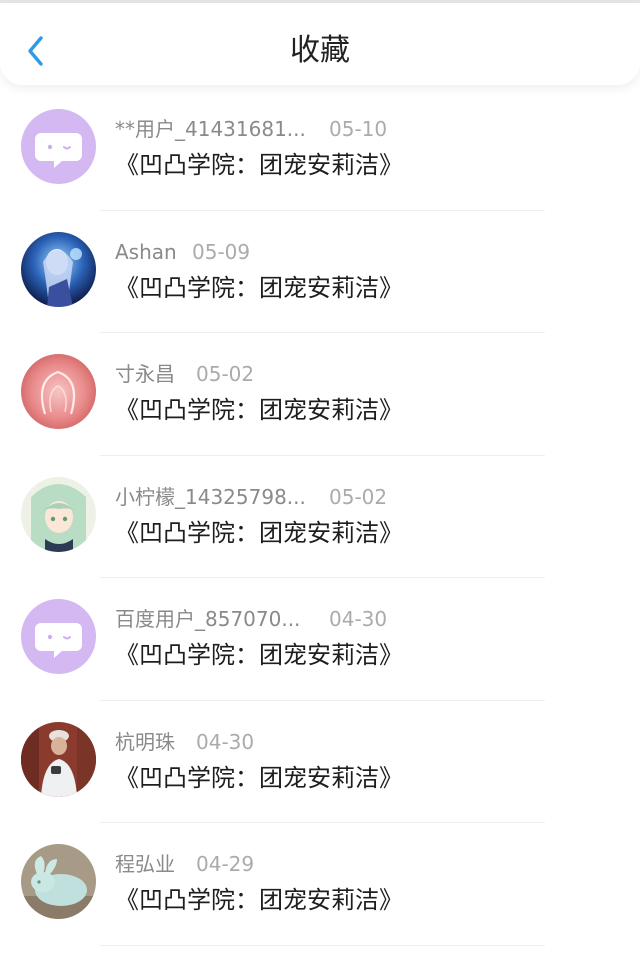  What do you see at coordinates (320, 884) in the screenshot?
I see `list-item: 程弘业 04-29 《凹凸学院：团宠安莉洁》` at bounding box center [320, 884].